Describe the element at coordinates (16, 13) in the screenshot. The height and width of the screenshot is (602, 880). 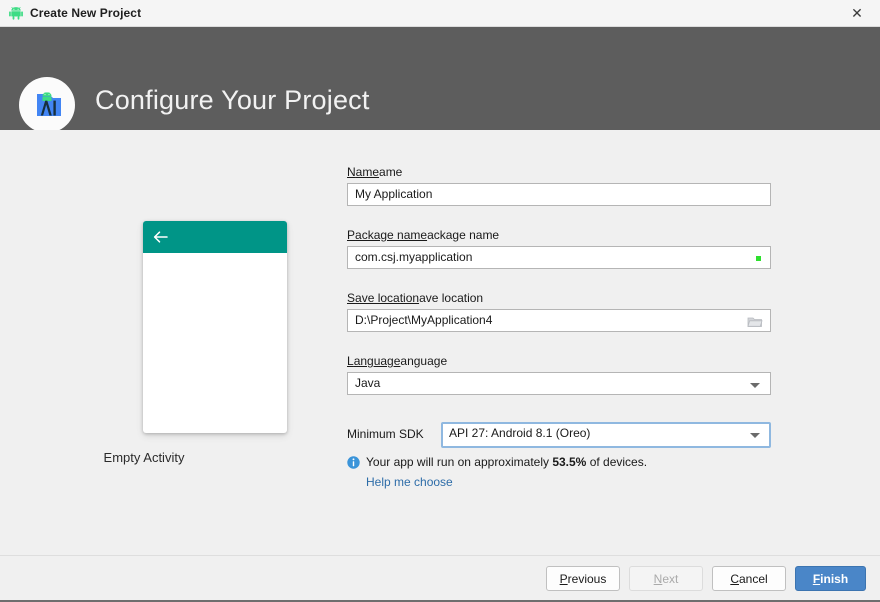
I see `android-robot-icon` at that location.